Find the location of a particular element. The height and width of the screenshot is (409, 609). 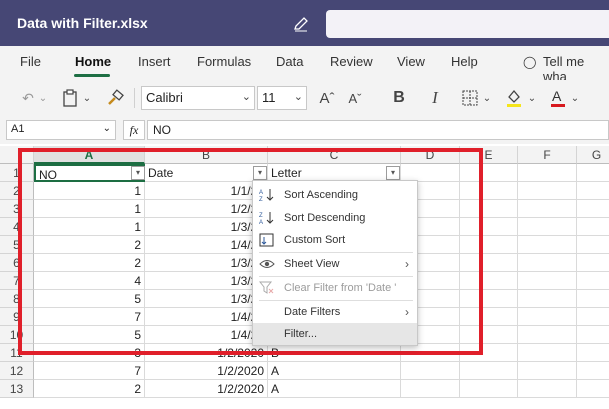

column-header-f: F is located at coordinates (547, 155).